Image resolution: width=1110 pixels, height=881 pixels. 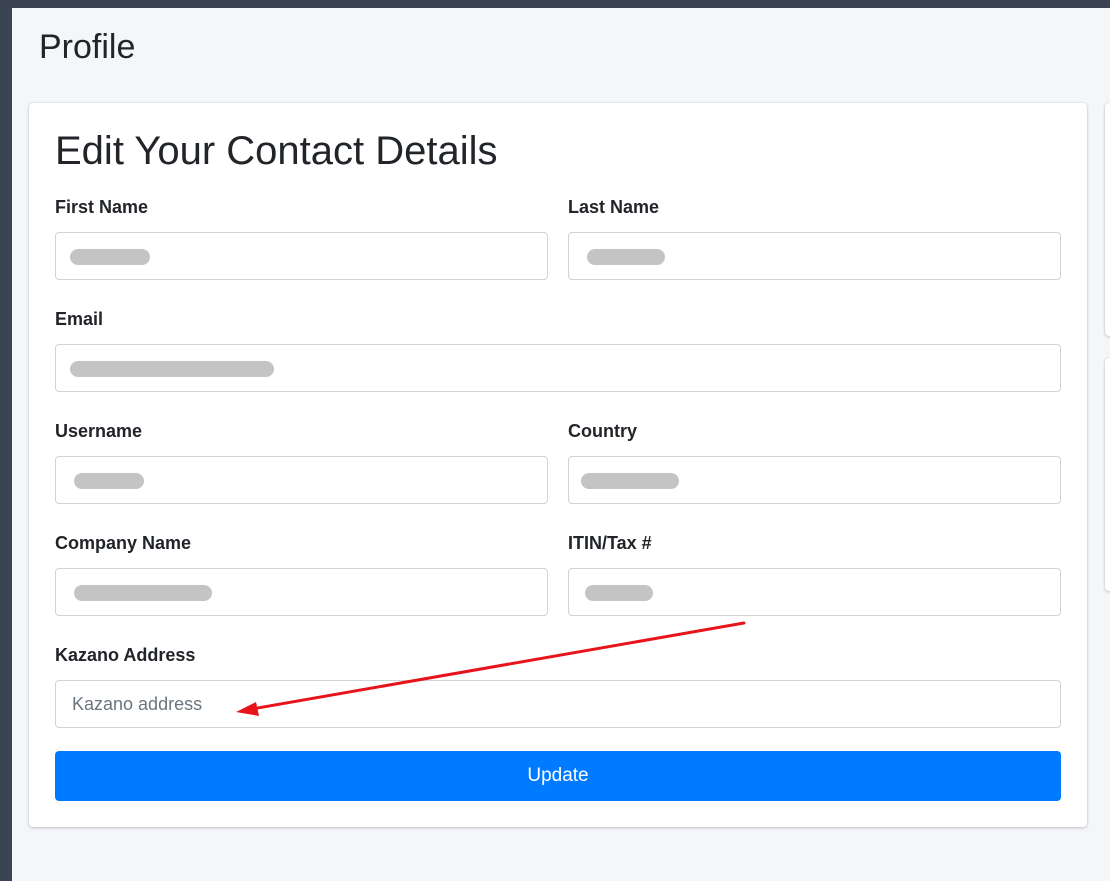 I want to click on username-label: Username, so click(x=99, y=431).